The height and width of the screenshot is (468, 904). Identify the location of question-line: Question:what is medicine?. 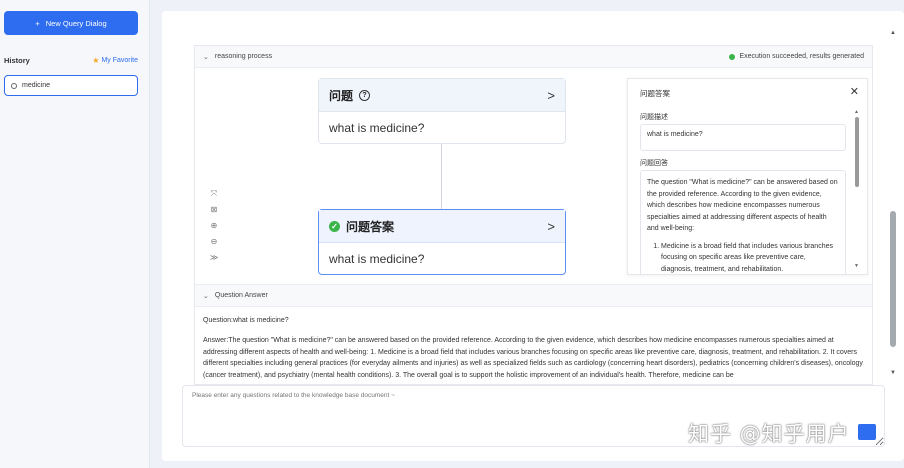
(246, 320).